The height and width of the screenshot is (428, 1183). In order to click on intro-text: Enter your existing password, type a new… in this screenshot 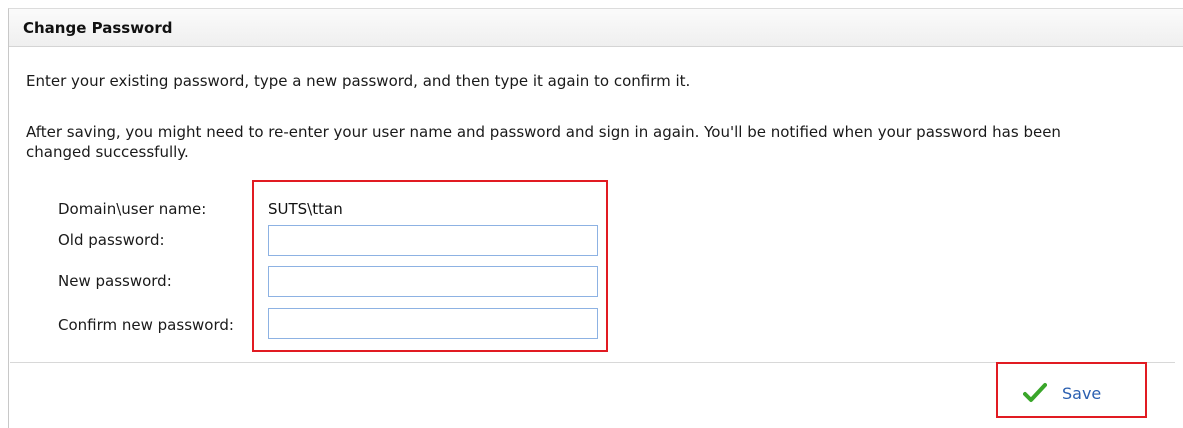, I will do `click(358, 81)`.